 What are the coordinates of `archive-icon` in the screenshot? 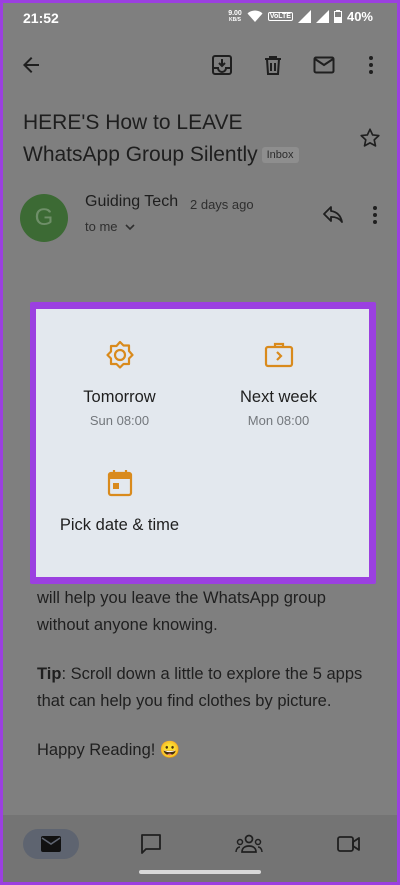 It's located at (222, 65).